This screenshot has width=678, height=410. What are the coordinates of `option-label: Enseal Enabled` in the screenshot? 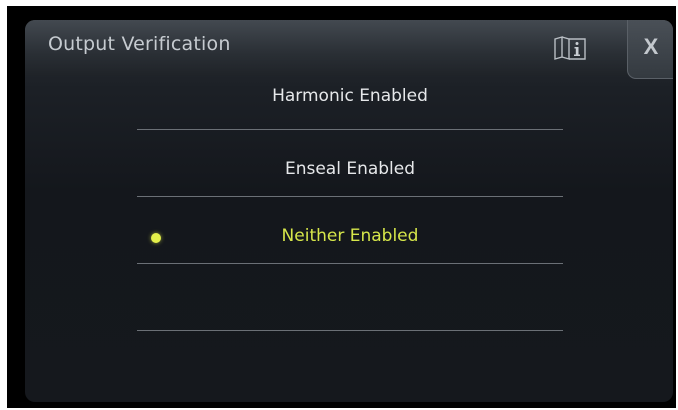 It's located at (350, 169).